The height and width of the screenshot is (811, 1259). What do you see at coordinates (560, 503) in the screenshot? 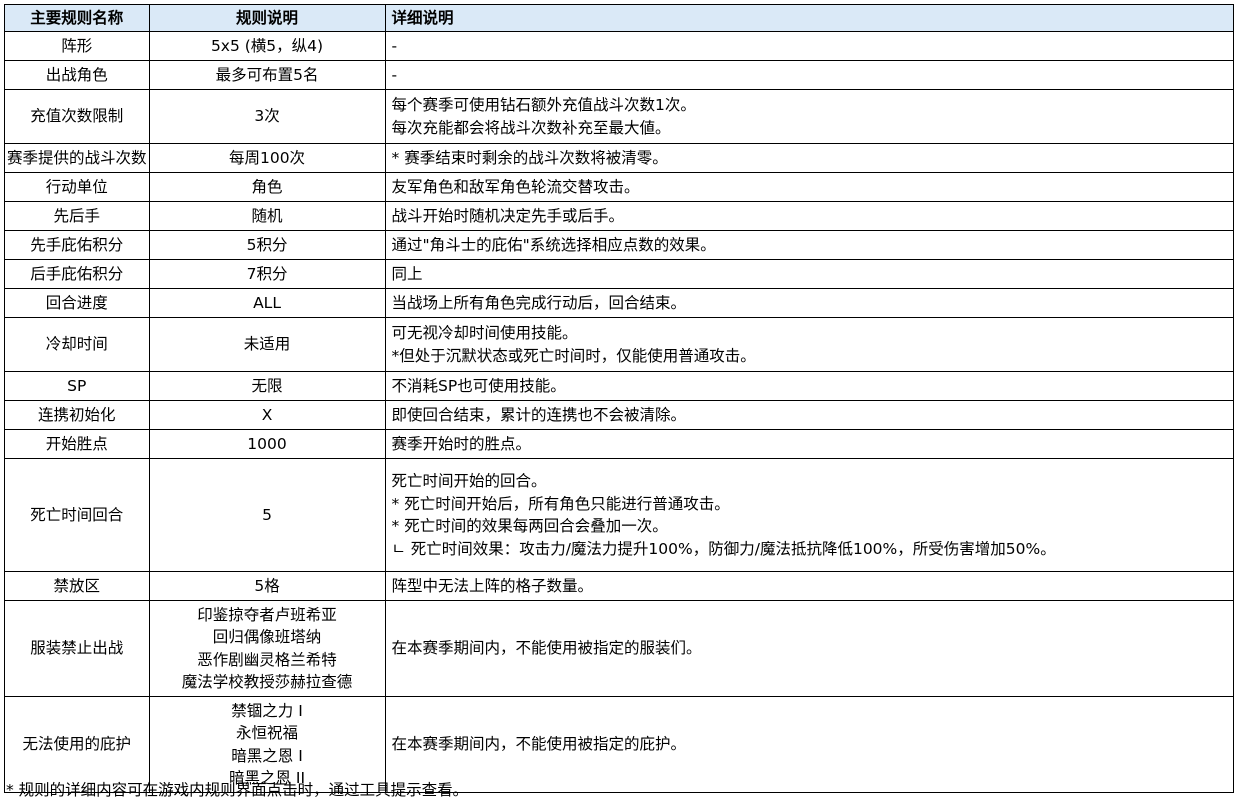
I see `rule-detail-line: * 死亡时间开始后，所有角色只能进行普通攻击。` at bounding box center [560, 503].